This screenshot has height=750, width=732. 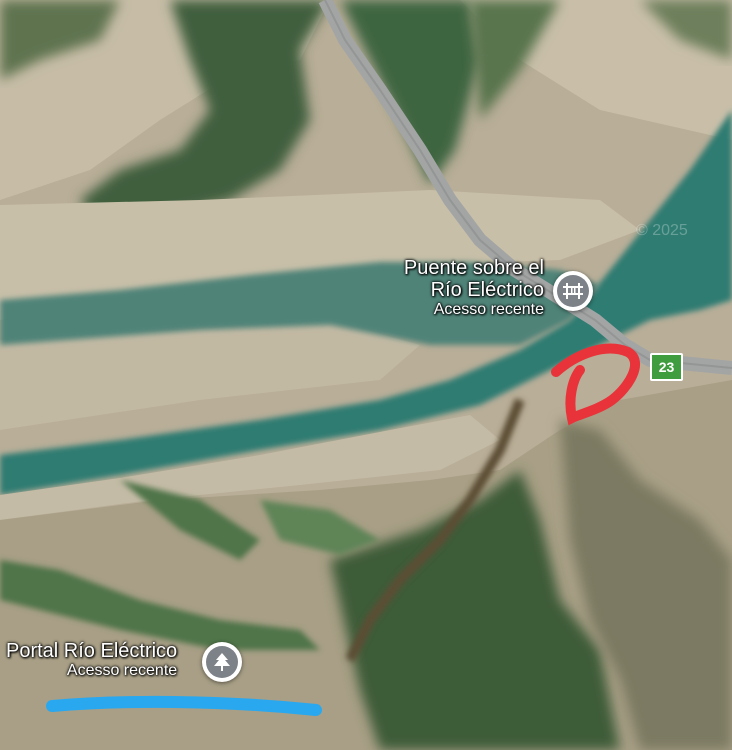 What do you see at coordinates (666, 367) in the screenshot?
I see `route-23-shield: 23` at bounding box center [666, 367].